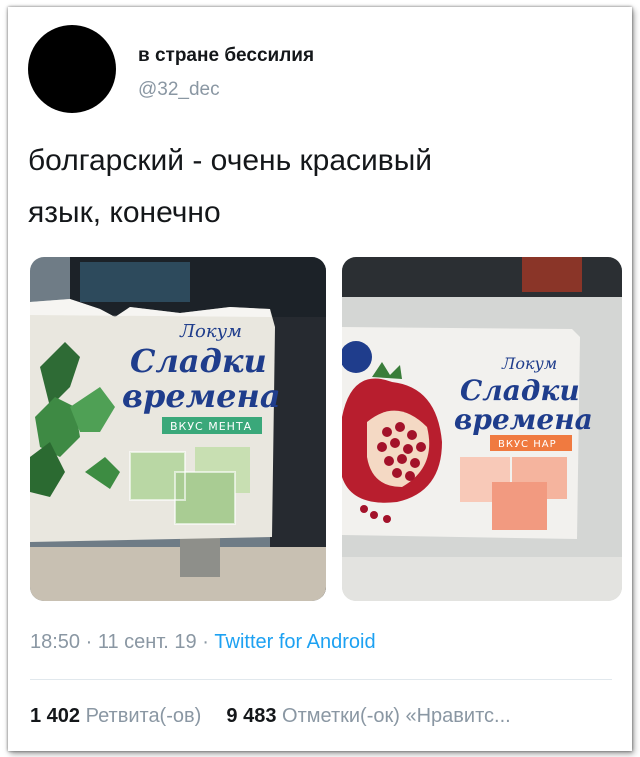 This screenshot has height=757, width=640. I want to click on tweet-date: 11 сент. 19, so click(147, 642).